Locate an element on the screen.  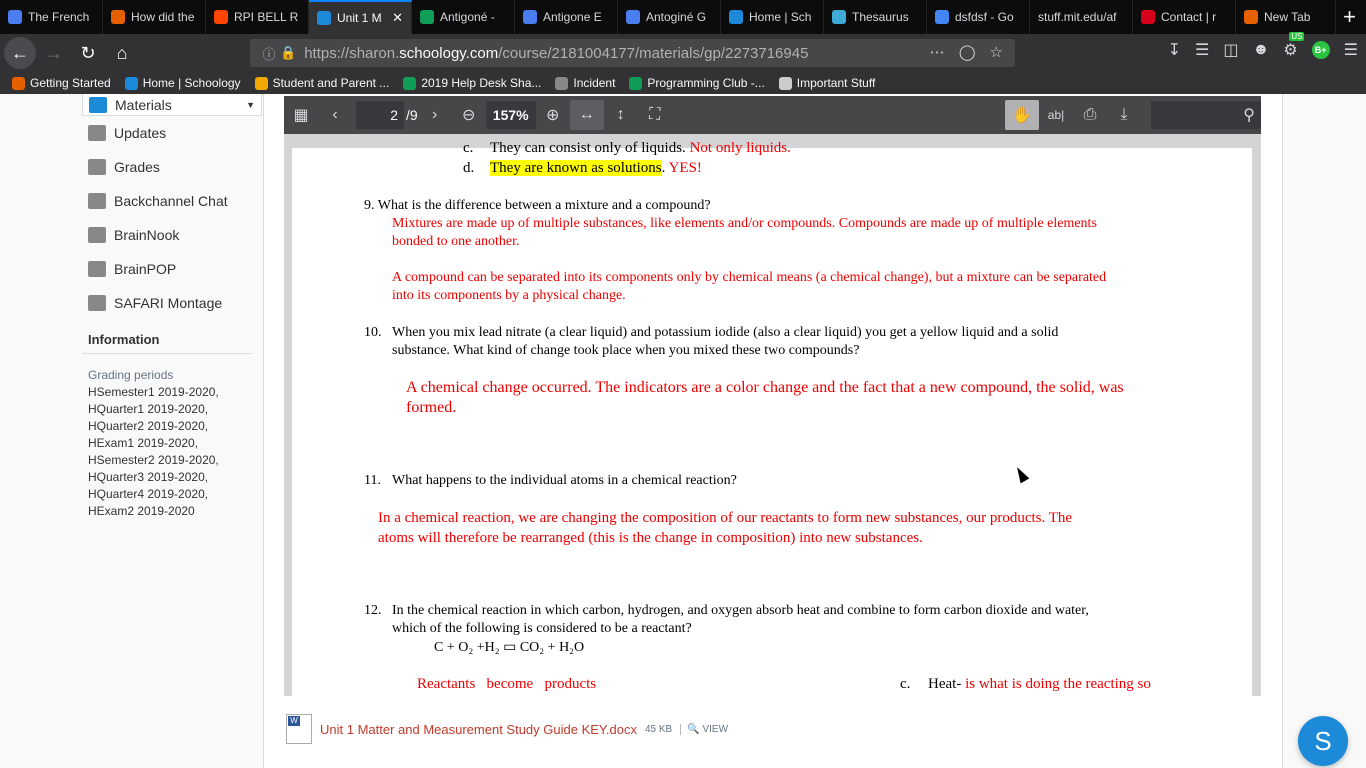
grid-icon: ▦ is located at coordinates (301, 115).